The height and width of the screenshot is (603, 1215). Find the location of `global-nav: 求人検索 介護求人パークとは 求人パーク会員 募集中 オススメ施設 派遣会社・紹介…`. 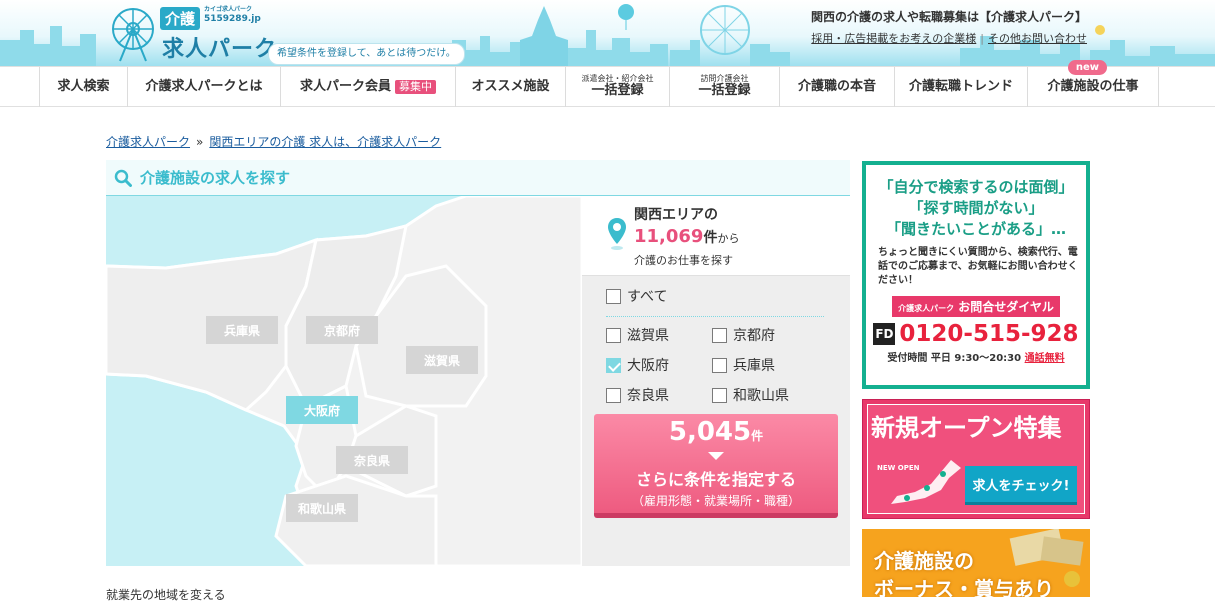

global-nav: 求人検索 介護求人パークとは 求人パーク会員 募集中 オススメ施設 派遣会社・紹介… is located at coordinates (607, 83).